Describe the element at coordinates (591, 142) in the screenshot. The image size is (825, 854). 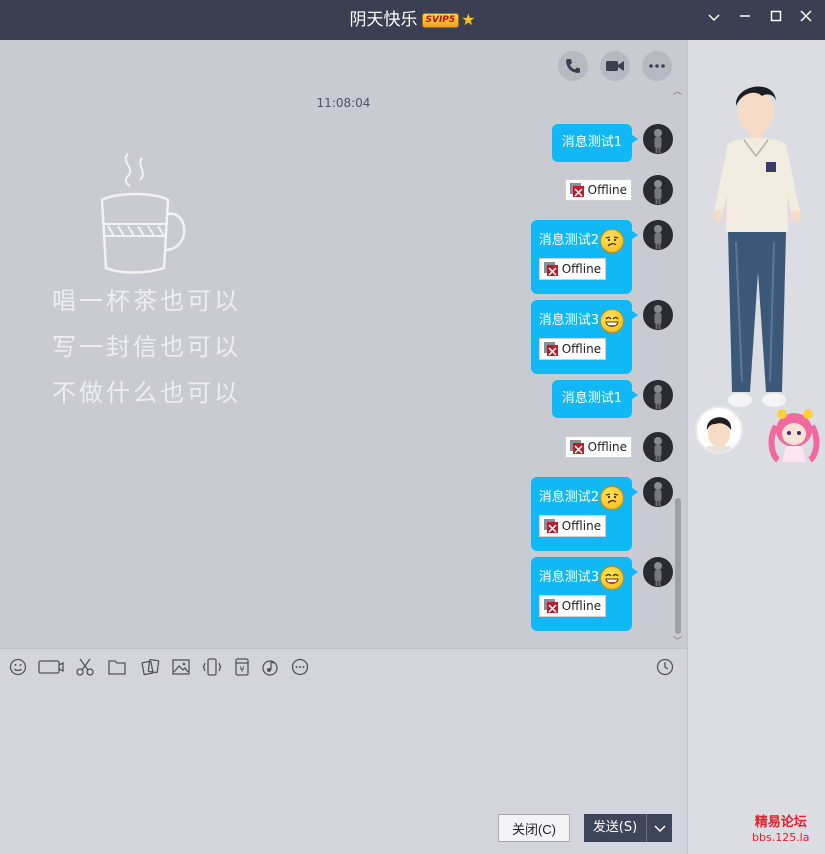
I see `message-text: 消息测试1` at that location.